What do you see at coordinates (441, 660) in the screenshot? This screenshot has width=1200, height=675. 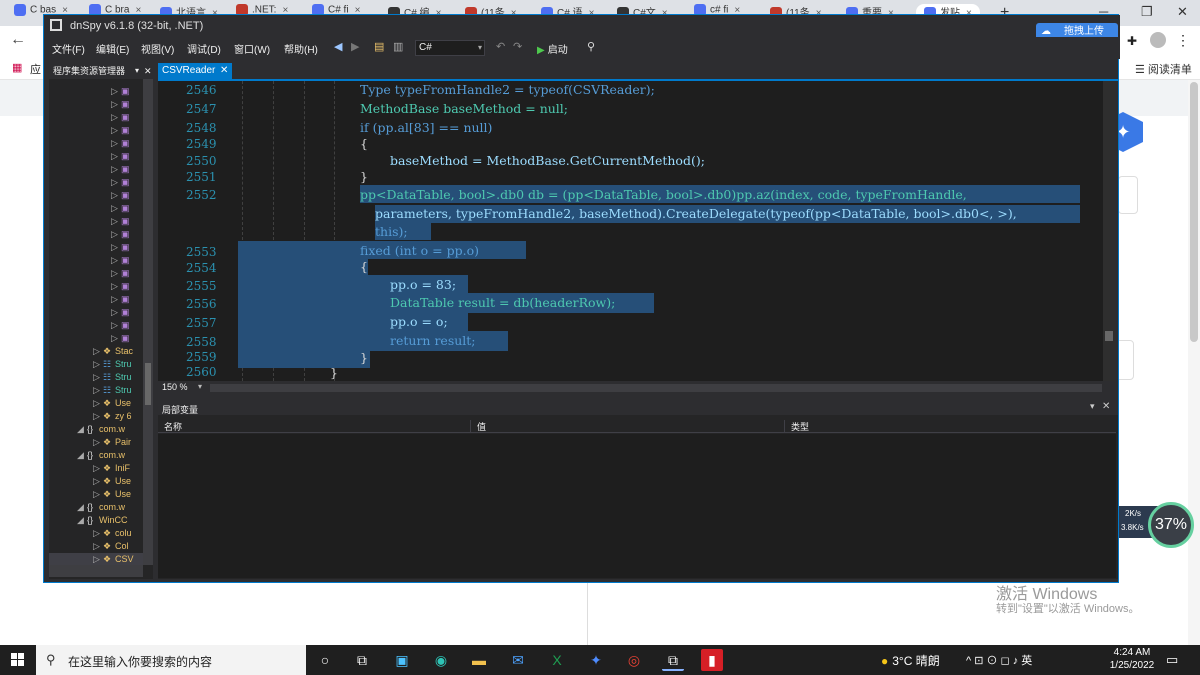 I see `edge-icon: ◉` at bounding box center [441, 660].